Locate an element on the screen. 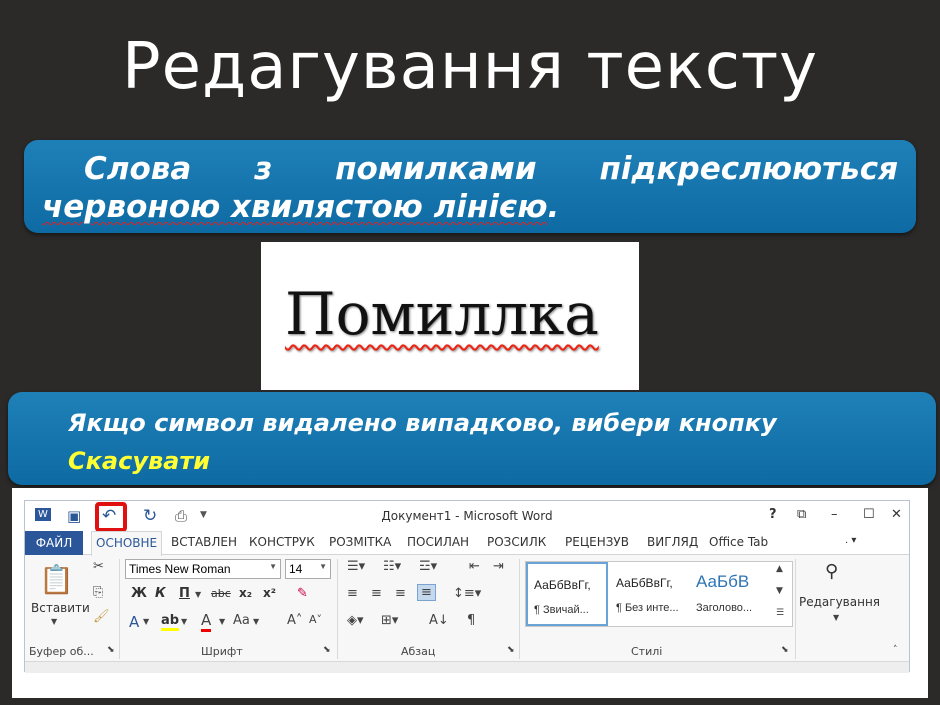  document-area-edge is located at coordinates (467, 667).